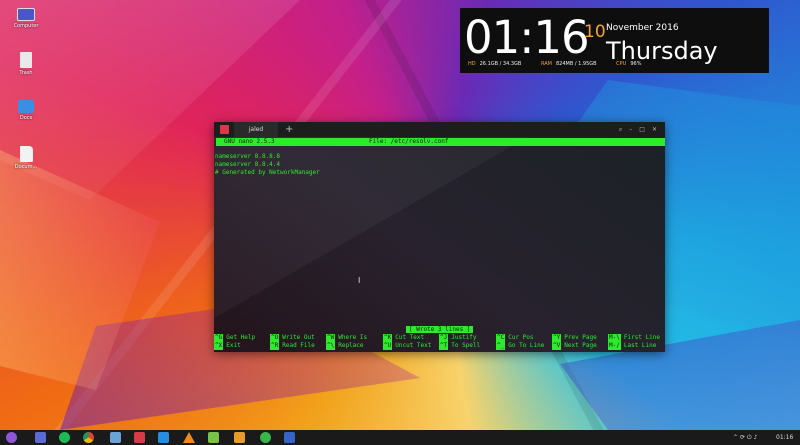 The height and width of the screenshot is (445, 800). I want to click on terminal-tab: jaled, so click(256, 129).